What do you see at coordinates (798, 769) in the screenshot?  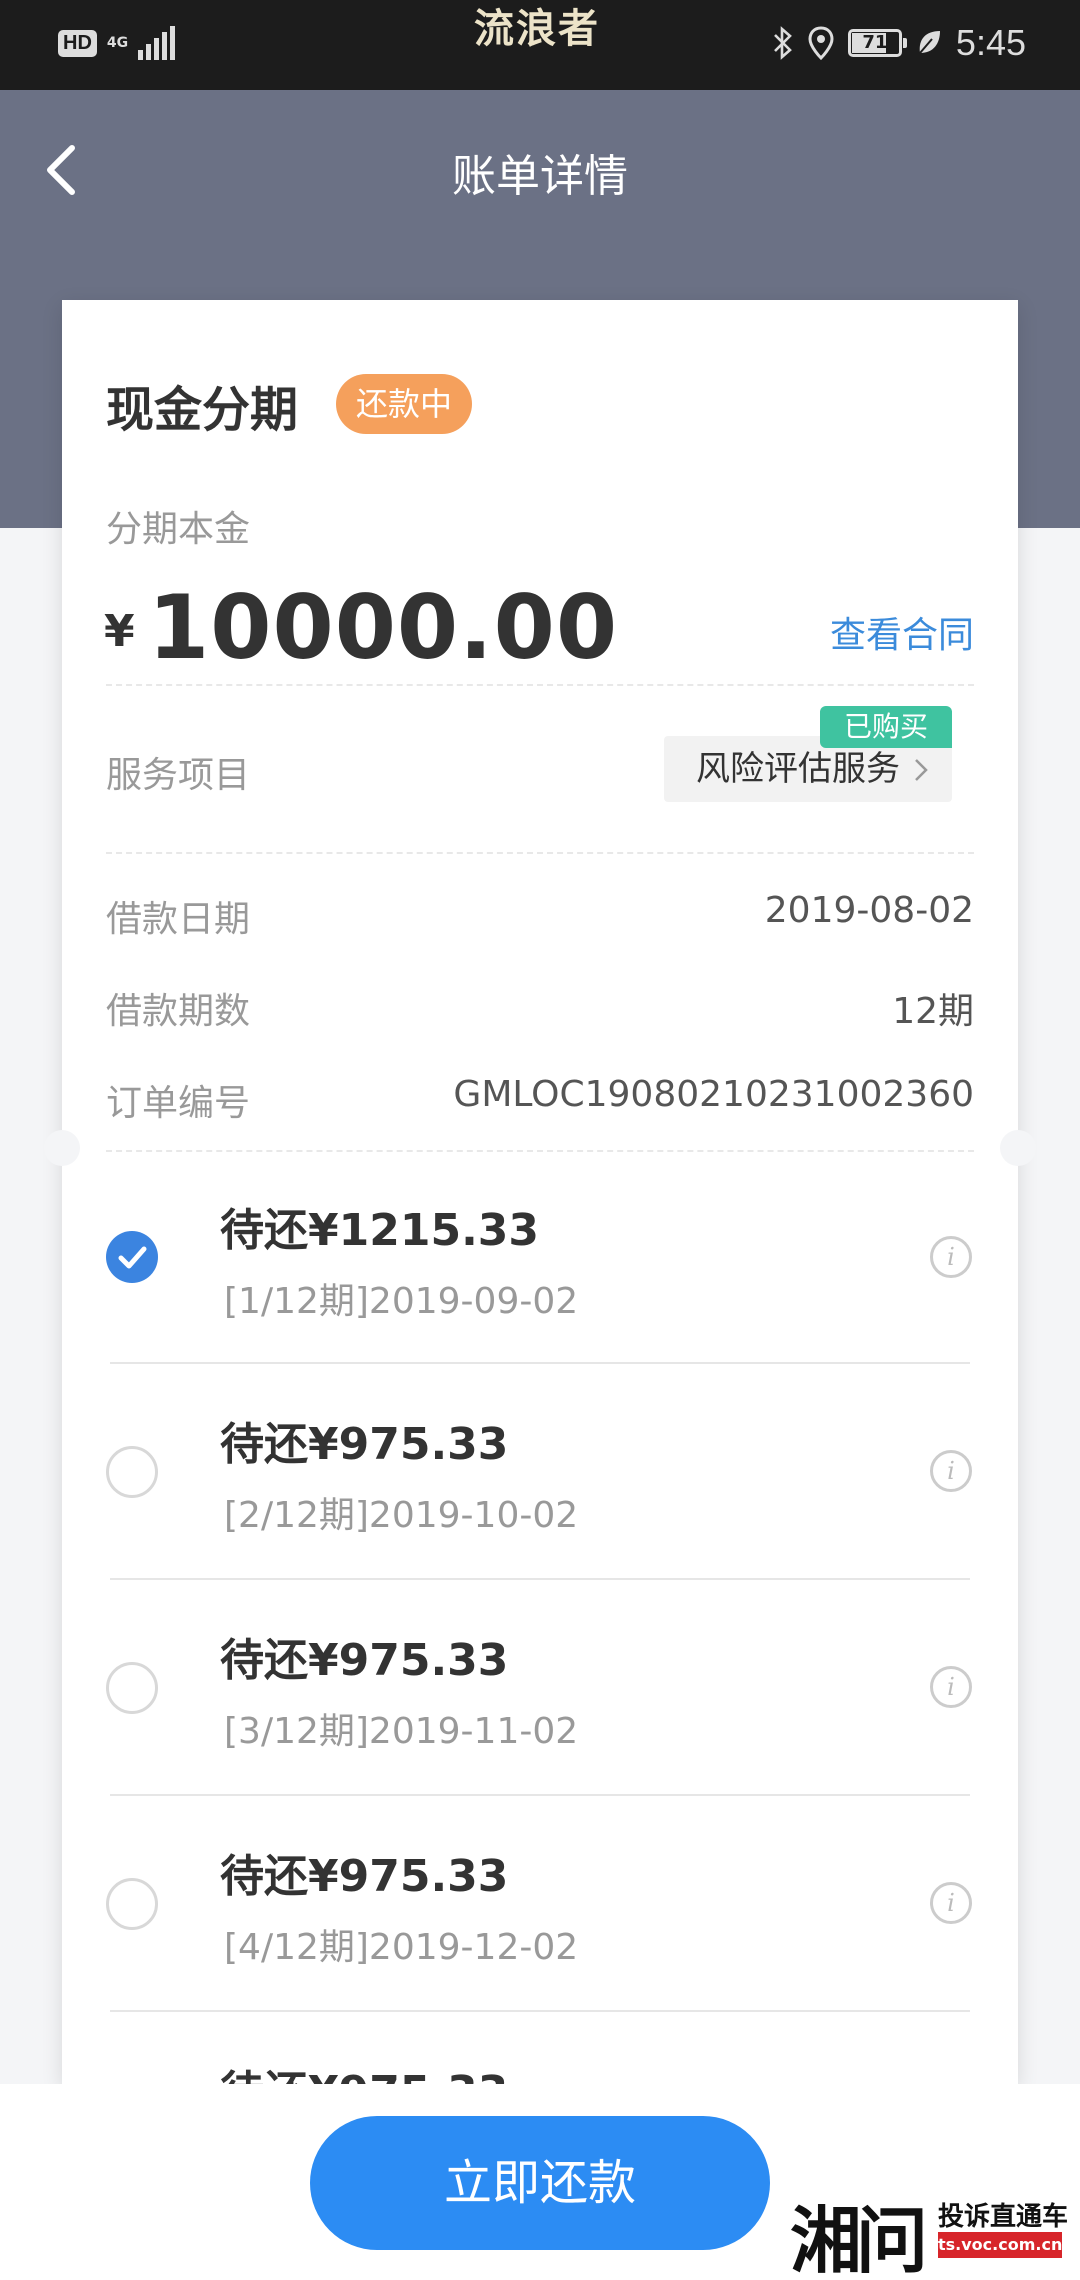 I see `service-item-label: 风险评估服务` at bounding box center [798, 769].